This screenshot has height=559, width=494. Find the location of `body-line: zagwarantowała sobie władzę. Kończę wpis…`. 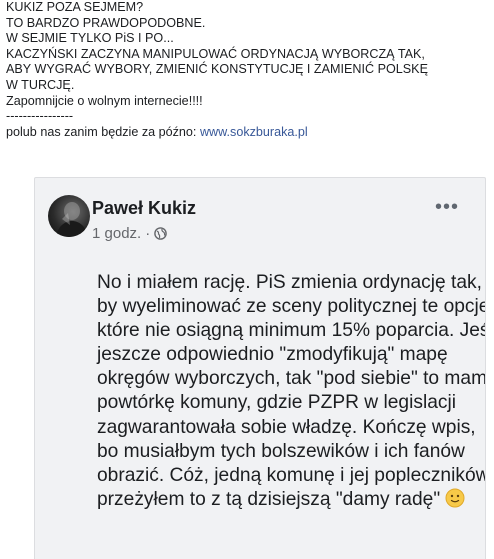

body-line: zagwarantowała sobie władzę. Kończę wpis… is located at coordinates (286, 427).